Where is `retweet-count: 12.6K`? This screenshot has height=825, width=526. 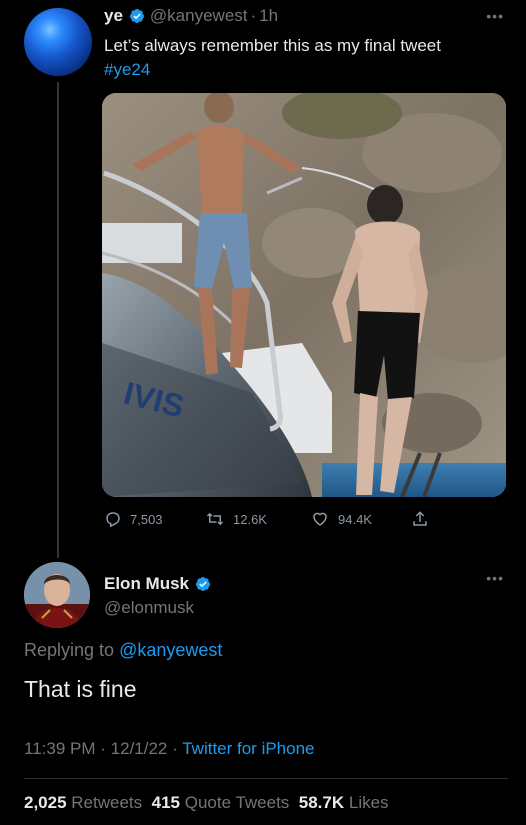
retweet-count: 12.6K is located at coordinates (250, 519).